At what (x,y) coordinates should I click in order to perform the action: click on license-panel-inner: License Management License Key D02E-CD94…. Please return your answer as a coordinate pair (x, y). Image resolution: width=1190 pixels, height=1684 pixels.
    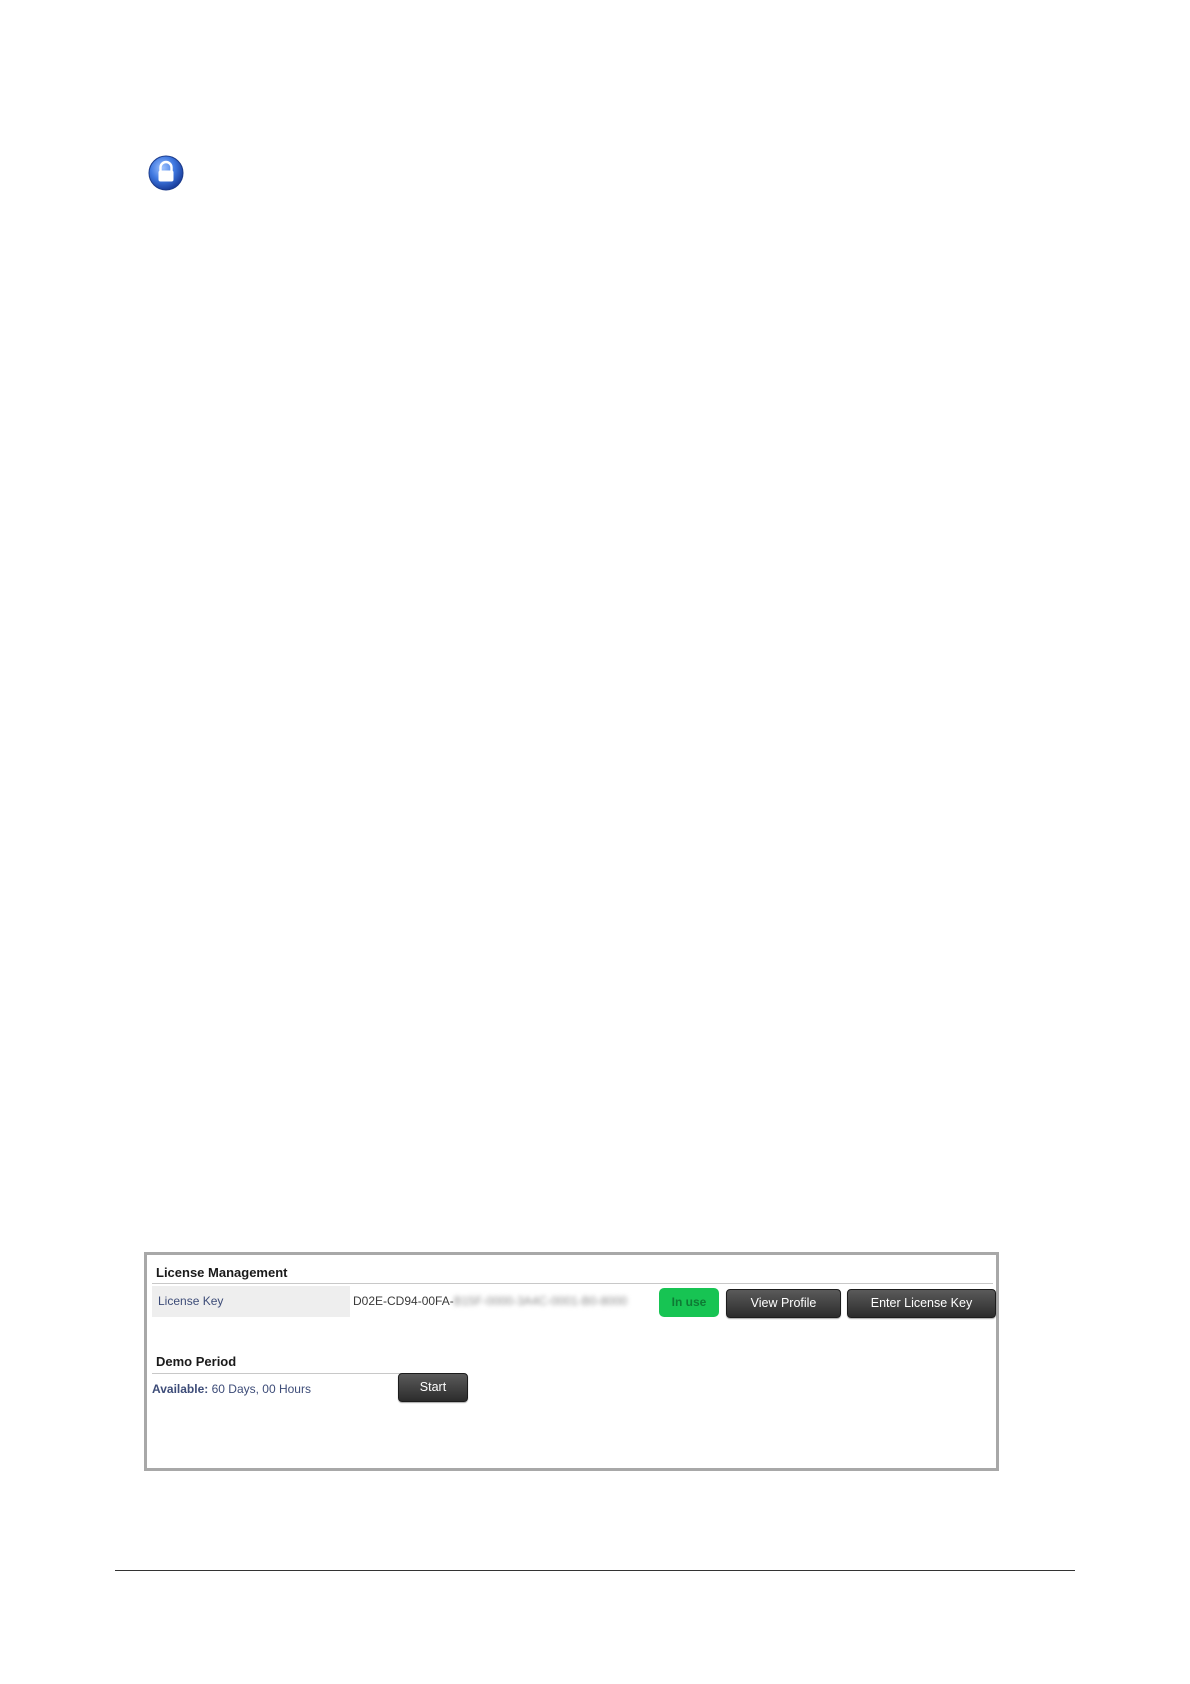
    Looking at the image, I should click on (574, 1361).